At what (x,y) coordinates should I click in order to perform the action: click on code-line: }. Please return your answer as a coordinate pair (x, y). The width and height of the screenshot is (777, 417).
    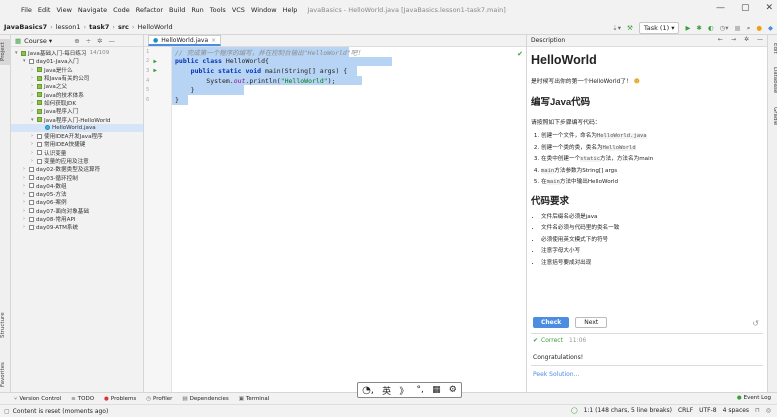
    Looking at the image, I should click on (208, 90).